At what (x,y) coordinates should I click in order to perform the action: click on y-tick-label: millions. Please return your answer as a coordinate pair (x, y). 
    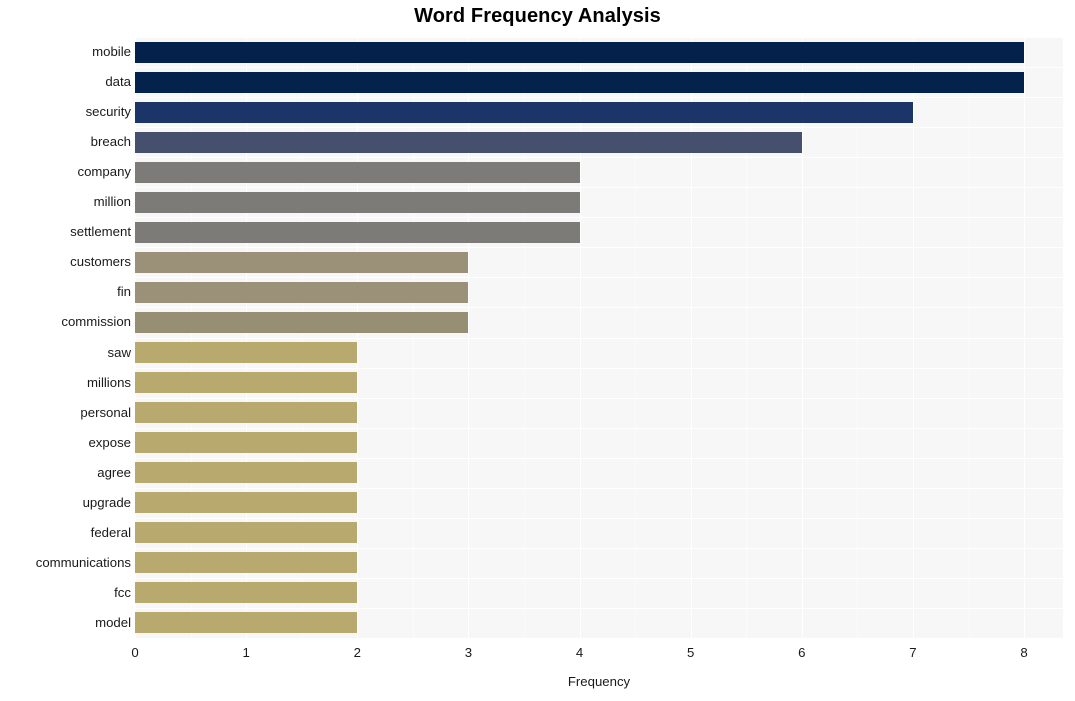
    Looking at the image, I should click on (109, 382).